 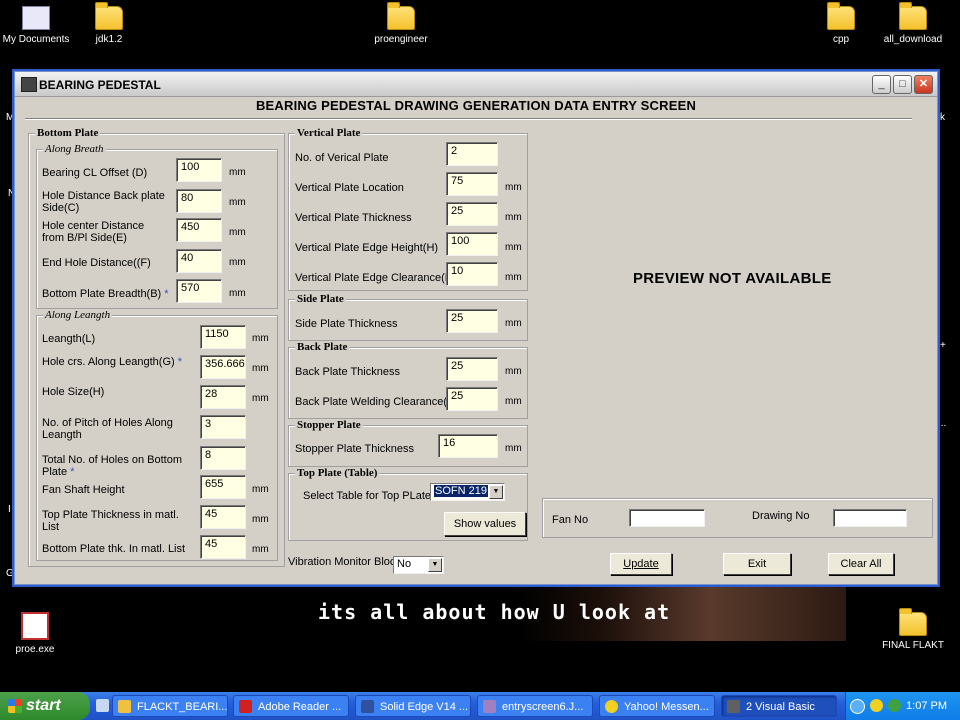 What do you see at coordinates (199, 201) in the screenshot?
I see `hole-distance-back-plate-input: 80` at bounding box center [199, 201].